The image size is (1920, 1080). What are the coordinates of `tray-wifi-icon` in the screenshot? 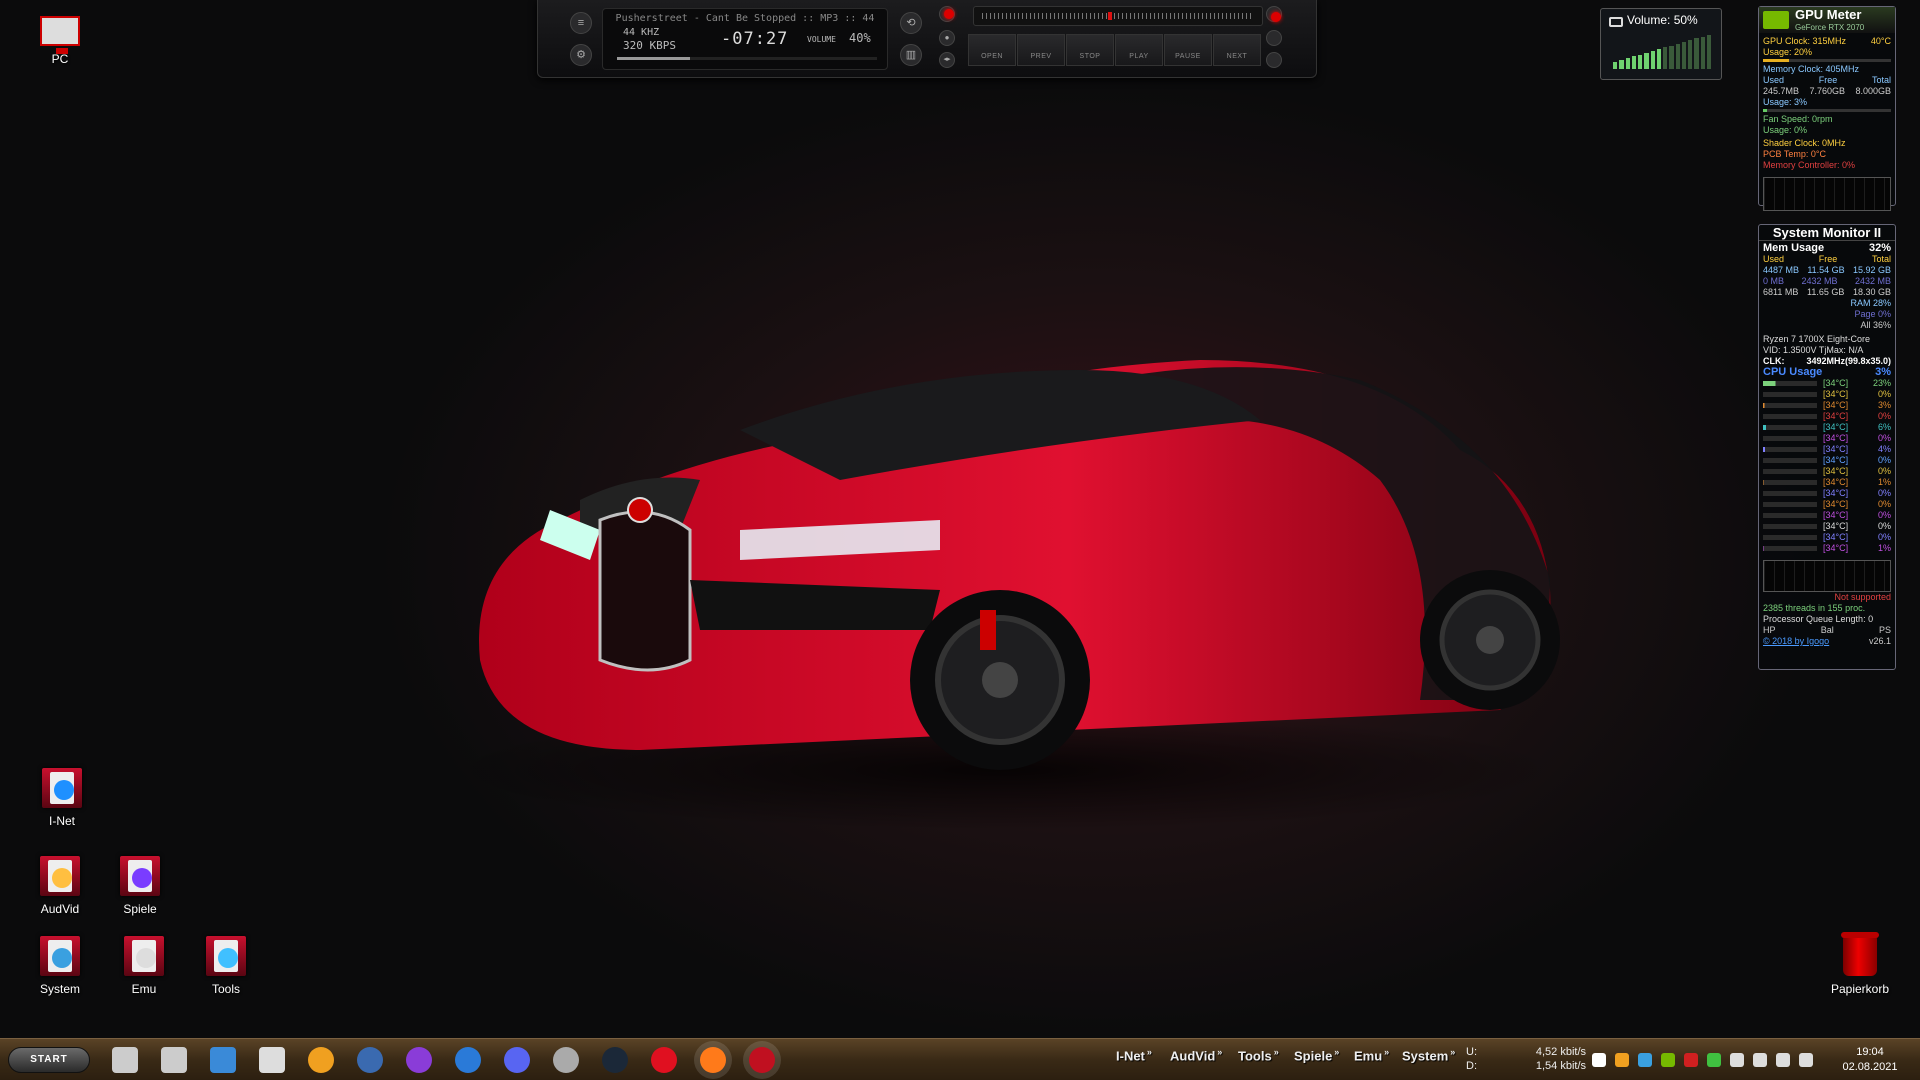 It's located at (1760, 1060).